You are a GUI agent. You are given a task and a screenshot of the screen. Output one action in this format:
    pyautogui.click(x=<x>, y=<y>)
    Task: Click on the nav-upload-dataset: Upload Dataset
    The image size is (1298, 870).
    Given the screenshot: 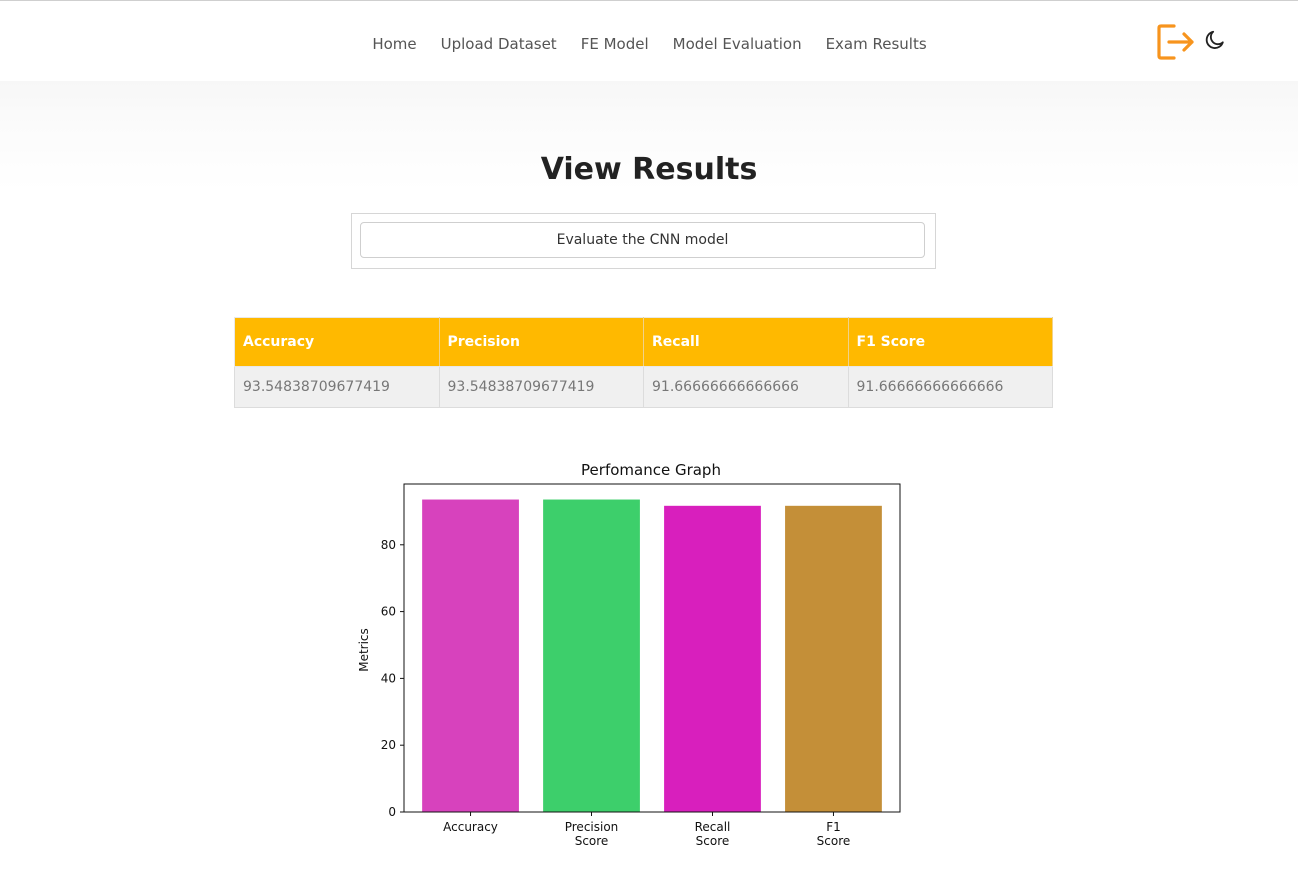 What is the action you would take?
    pyautogui.click(x=499, y=44)
    